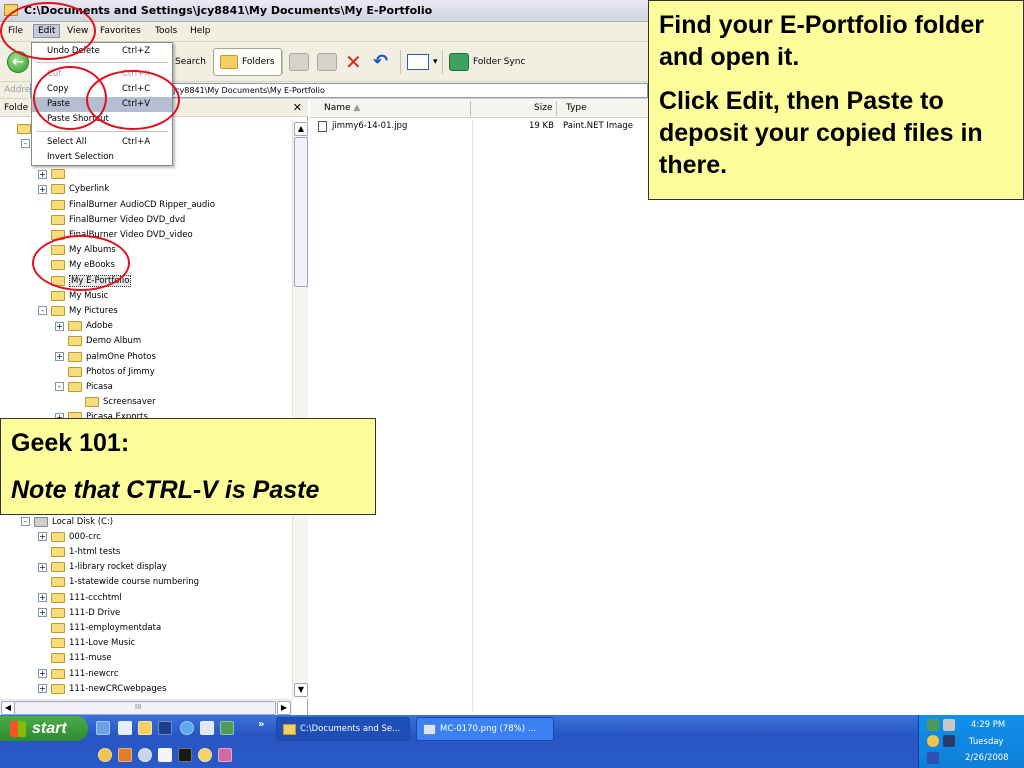 This screenshot has height=768, width=1024. What do you see at coordinates (89, 189) in the screenshot?
I see `tree-item-label: Cyberlink` at bounding box center [89, 189].